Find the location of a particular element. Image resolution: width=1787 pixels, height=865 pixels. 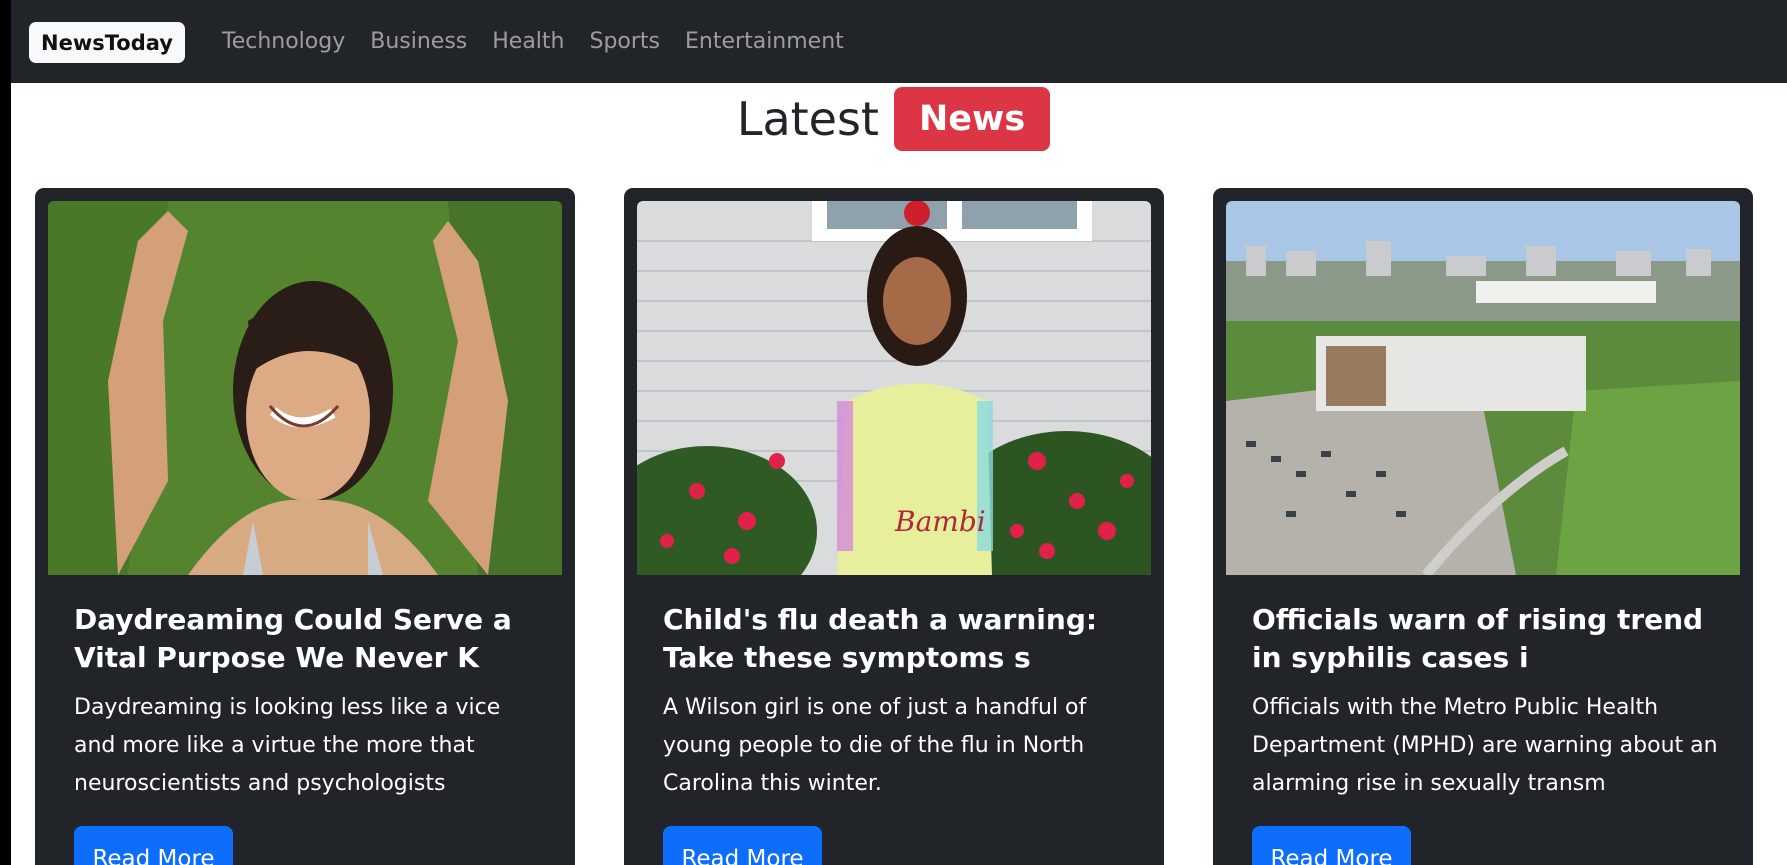

nav-link-health: Health is located at coordinates (528, 41).